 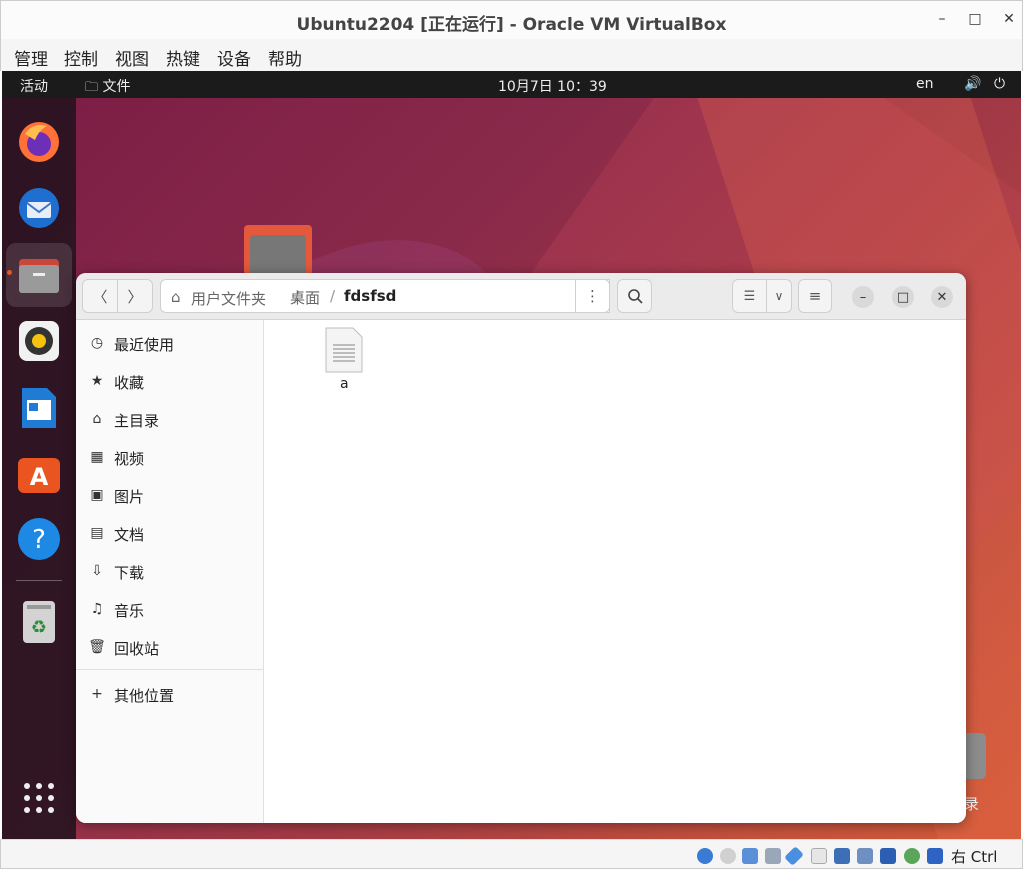 What do you see at coordinates (144, 696) in the screenshot?
I see `sidebar-item-label: 其他位置` at bounding box center [144, 696].